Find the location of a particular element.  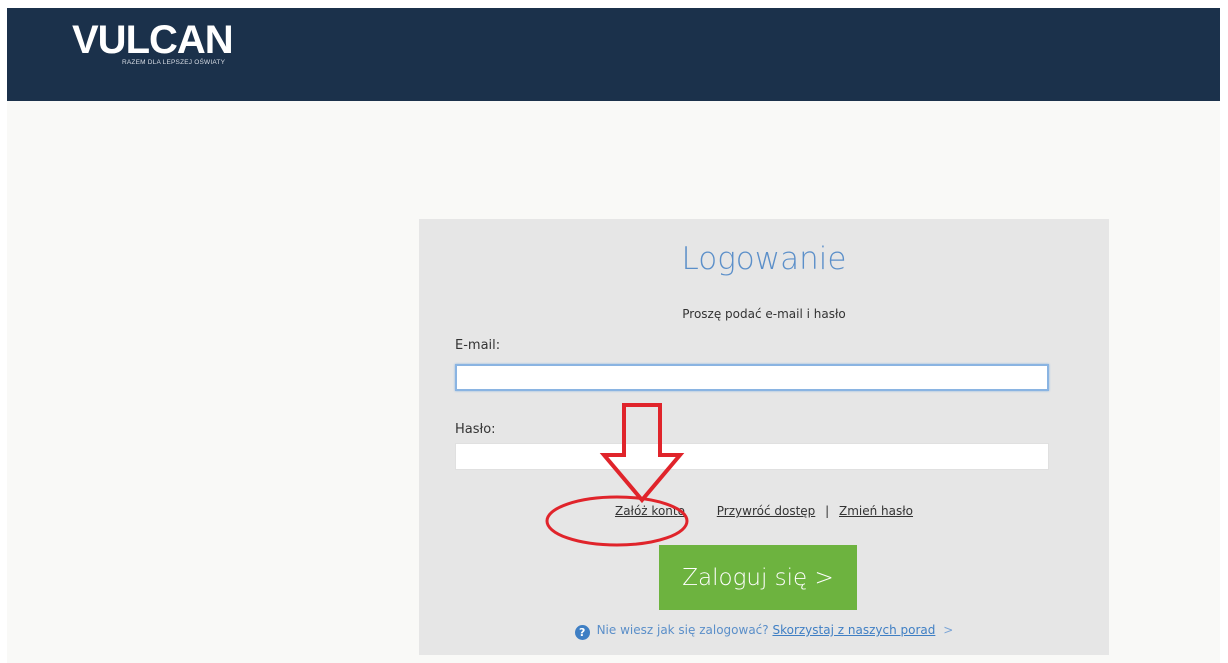

email-label: E-mail: is located at coordinates (478, 345).